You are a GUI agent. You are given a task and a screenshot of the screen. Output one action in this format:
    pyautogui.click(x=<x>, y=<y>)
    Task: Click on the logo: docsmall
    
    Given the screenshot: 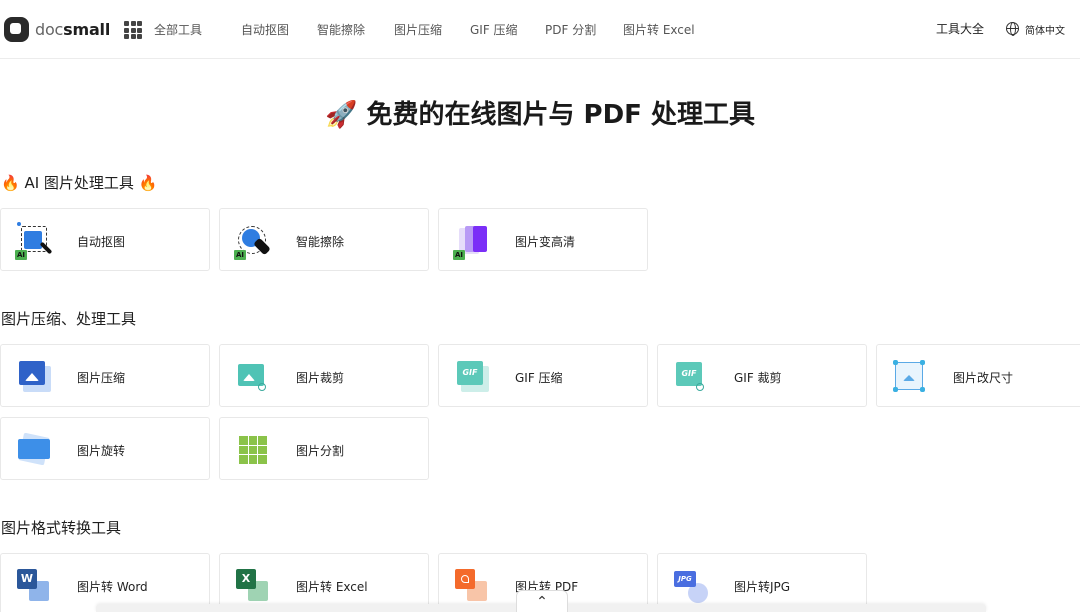 What is the action you would take?
    pyautogui.click(x=57, y=29)
    